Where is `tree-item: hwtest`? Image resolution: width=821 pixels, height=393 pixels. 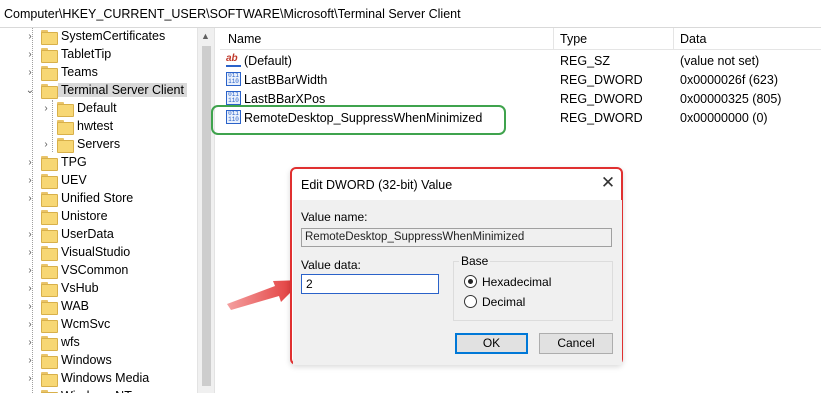
tree-item: hwtest is located at coordinates (98, 127).